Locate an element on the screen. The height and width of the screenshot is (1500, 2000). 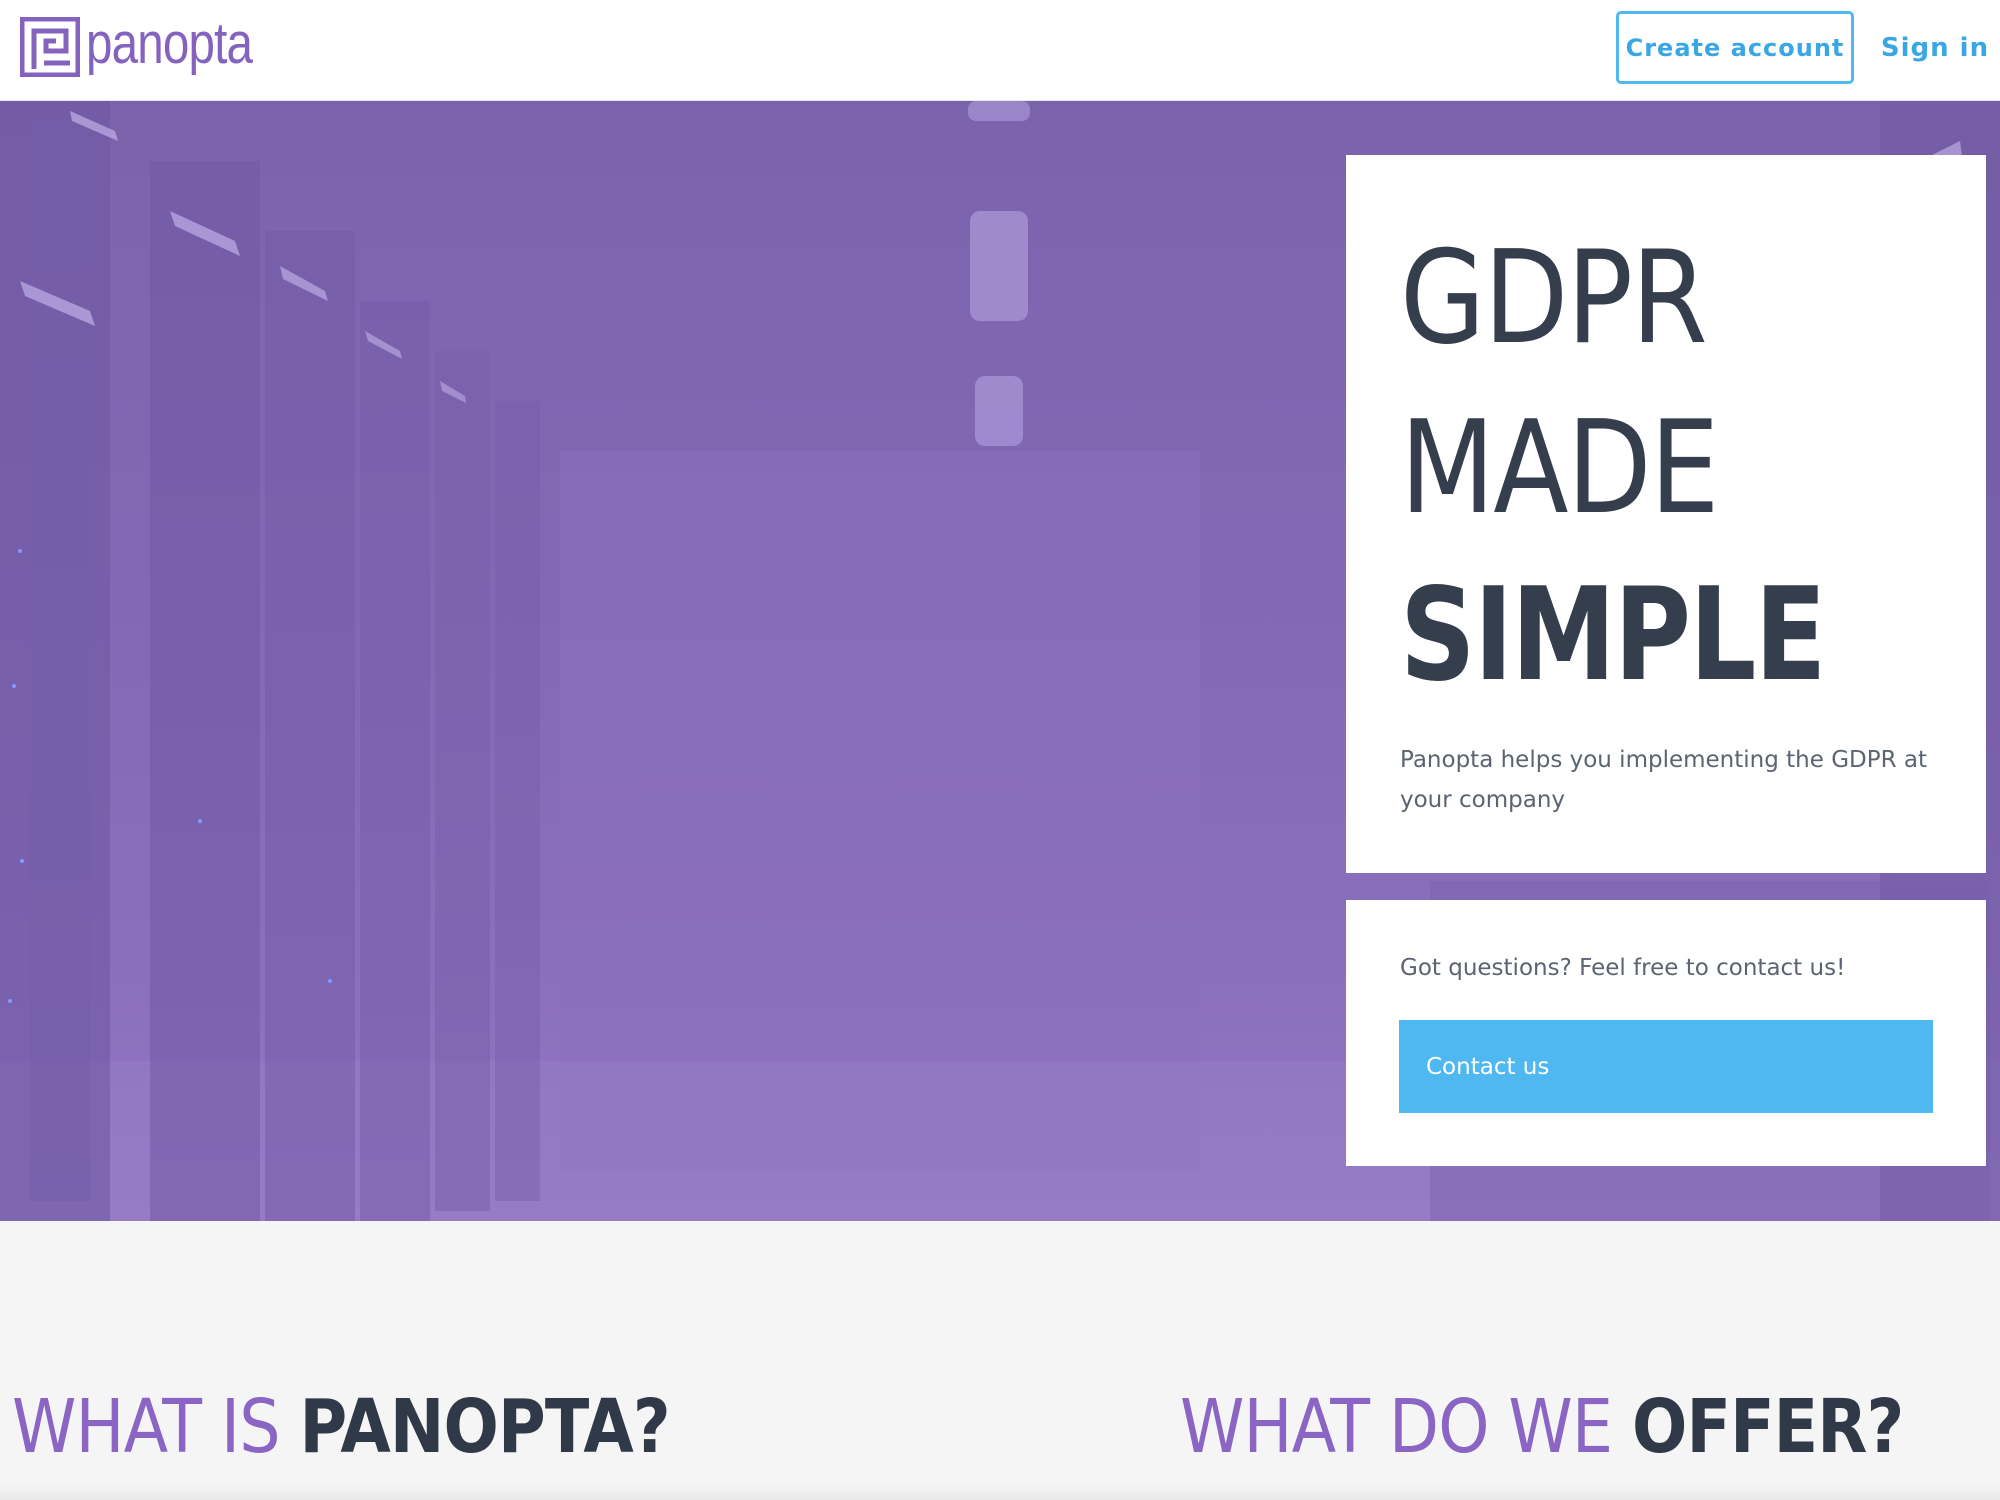
logo-text: panopta is located at coordinates (169, 43).